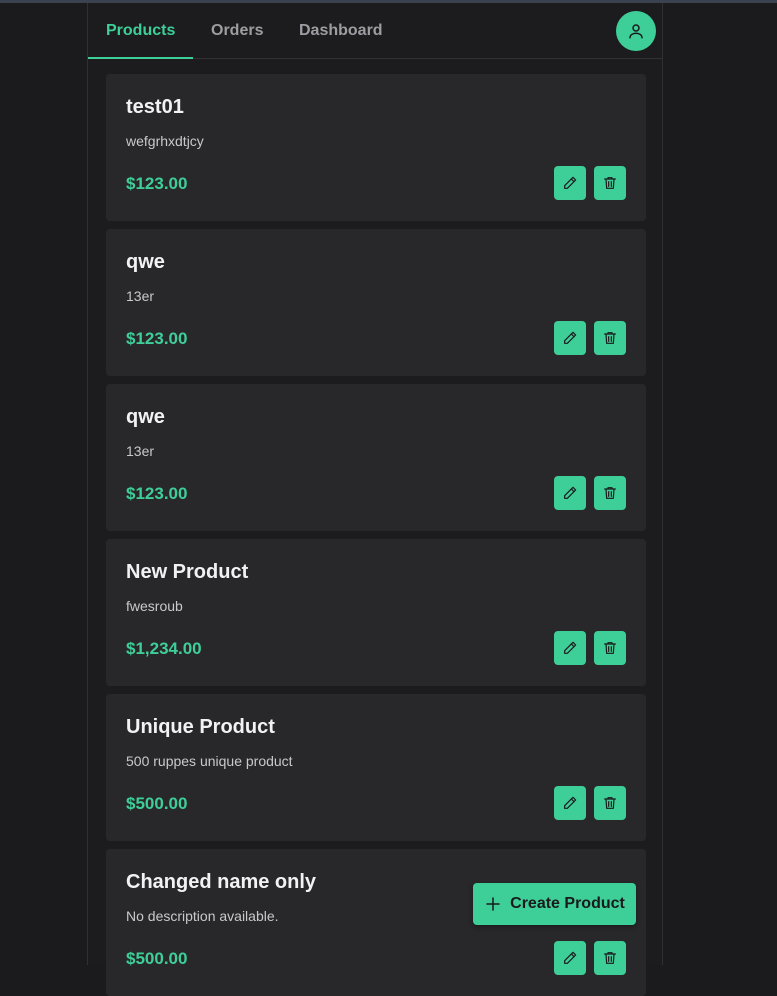 This screenshot has width=777, height=996. I want to click on product-card: New Product fwesroub $1,234.00, so click(376, 612).